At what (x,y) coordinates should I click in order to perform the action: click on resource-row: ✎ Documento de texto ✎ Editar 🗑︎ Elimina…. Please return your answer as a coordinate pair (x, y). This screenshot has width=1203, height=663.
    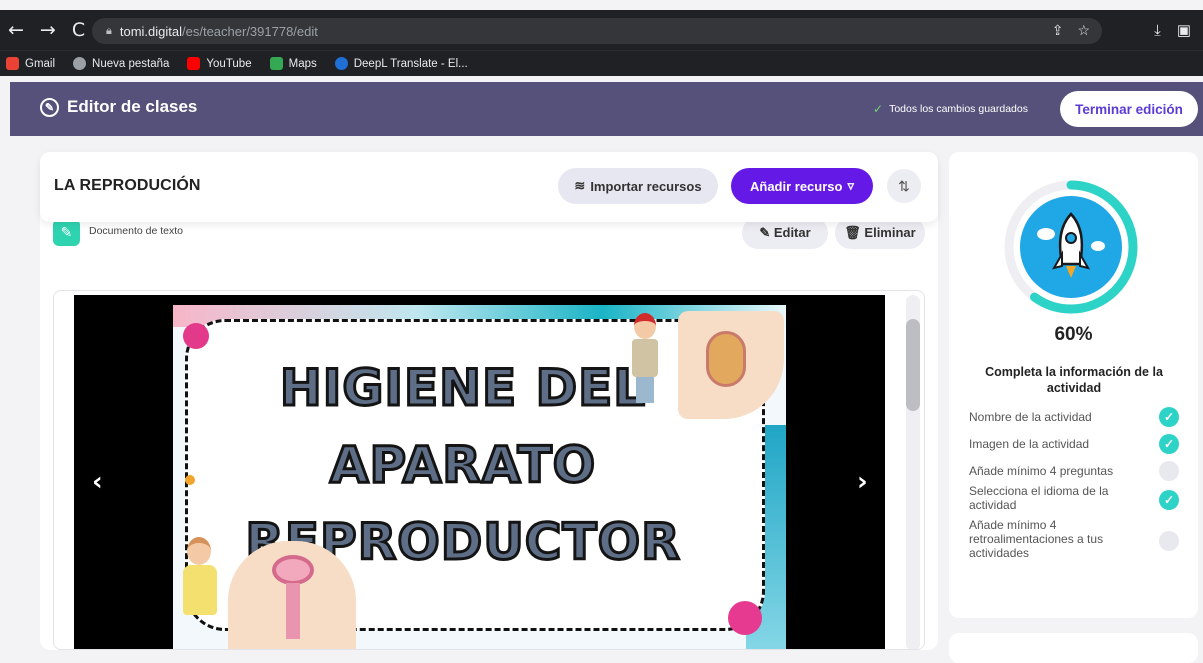
    Looking at the image, I should click on (489, 234).